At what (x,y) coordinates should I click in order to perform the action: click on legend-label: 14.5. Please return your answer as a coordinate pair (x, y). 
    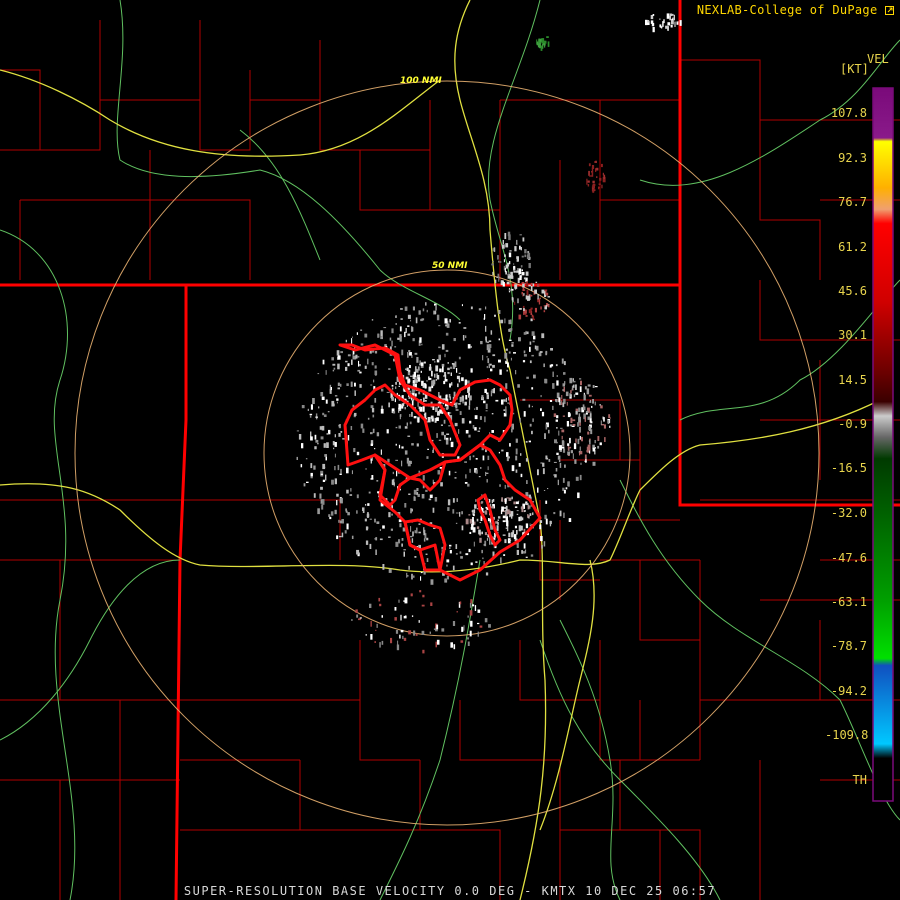
    Looking at the image, I should click on (852, 380).